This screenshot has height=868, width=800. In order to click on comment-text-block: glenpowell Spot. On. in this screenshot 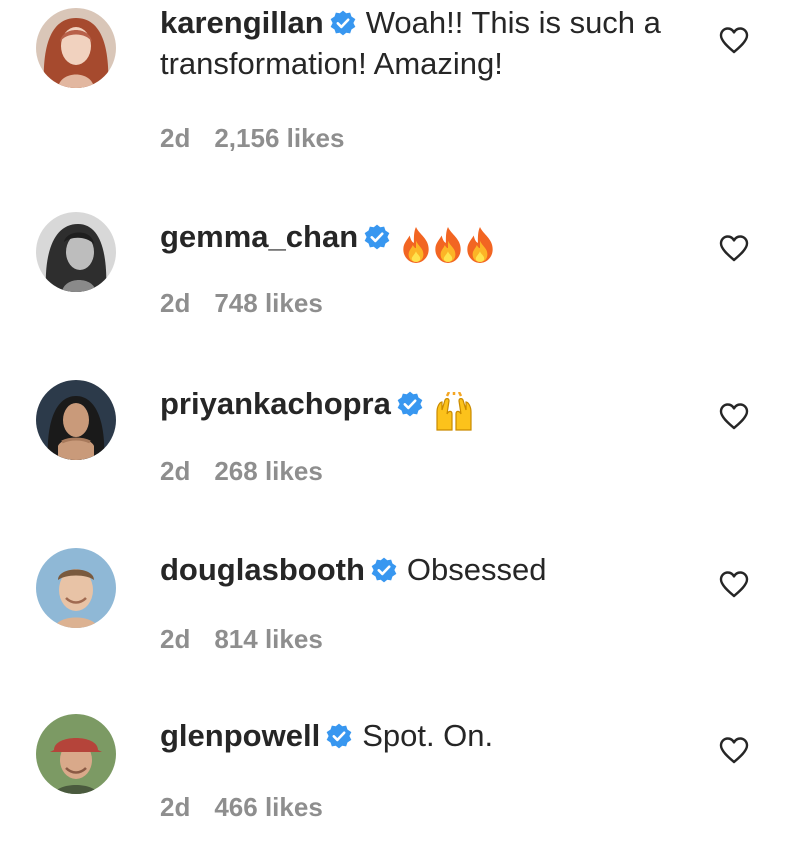, I will do `click(430, 735)`.